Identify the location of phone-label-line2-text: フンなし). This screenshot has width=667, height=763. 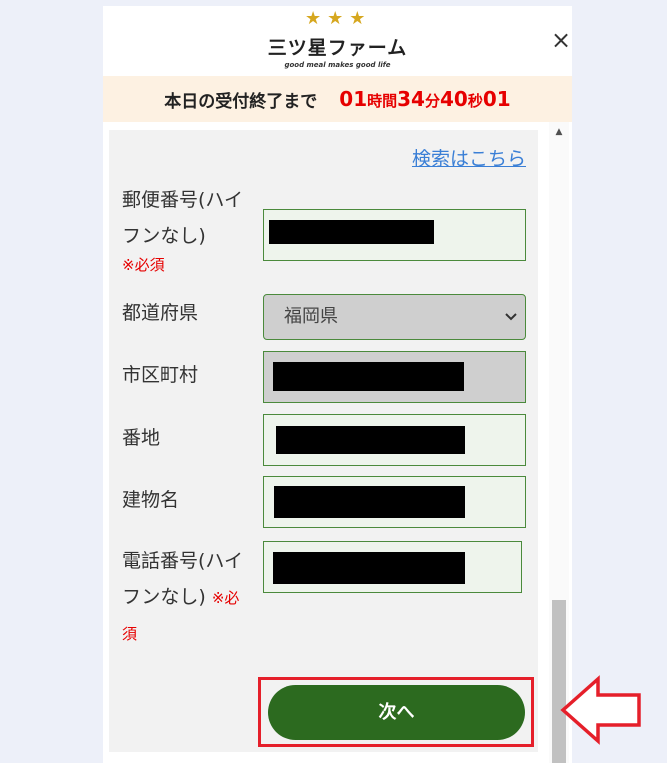
(164, 597).